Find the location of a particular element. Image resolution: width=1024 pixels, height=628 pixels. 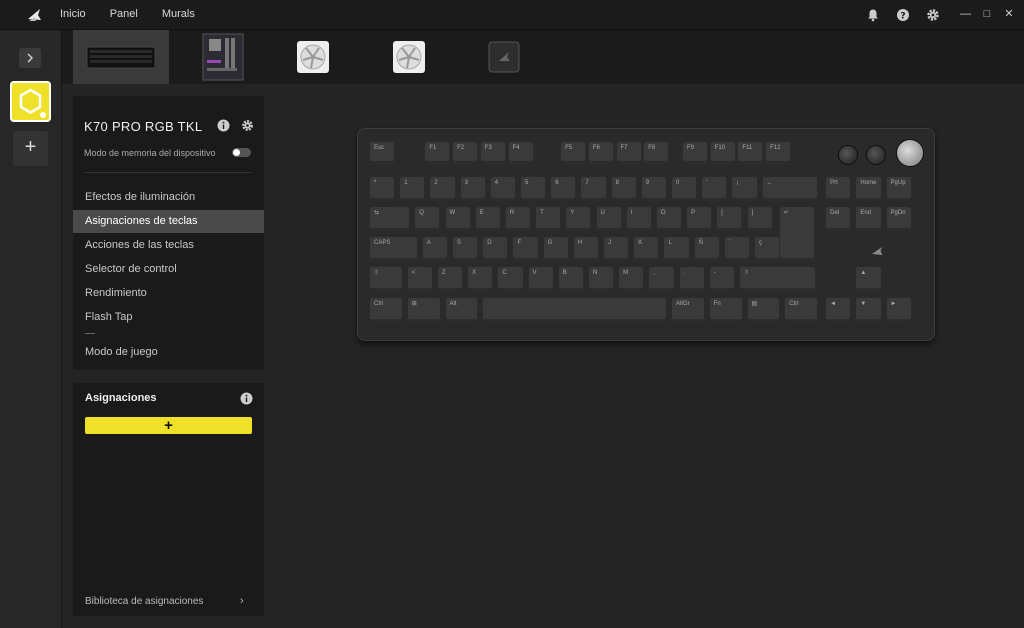

keyboard-key: D is located at coordinates (495, 249).